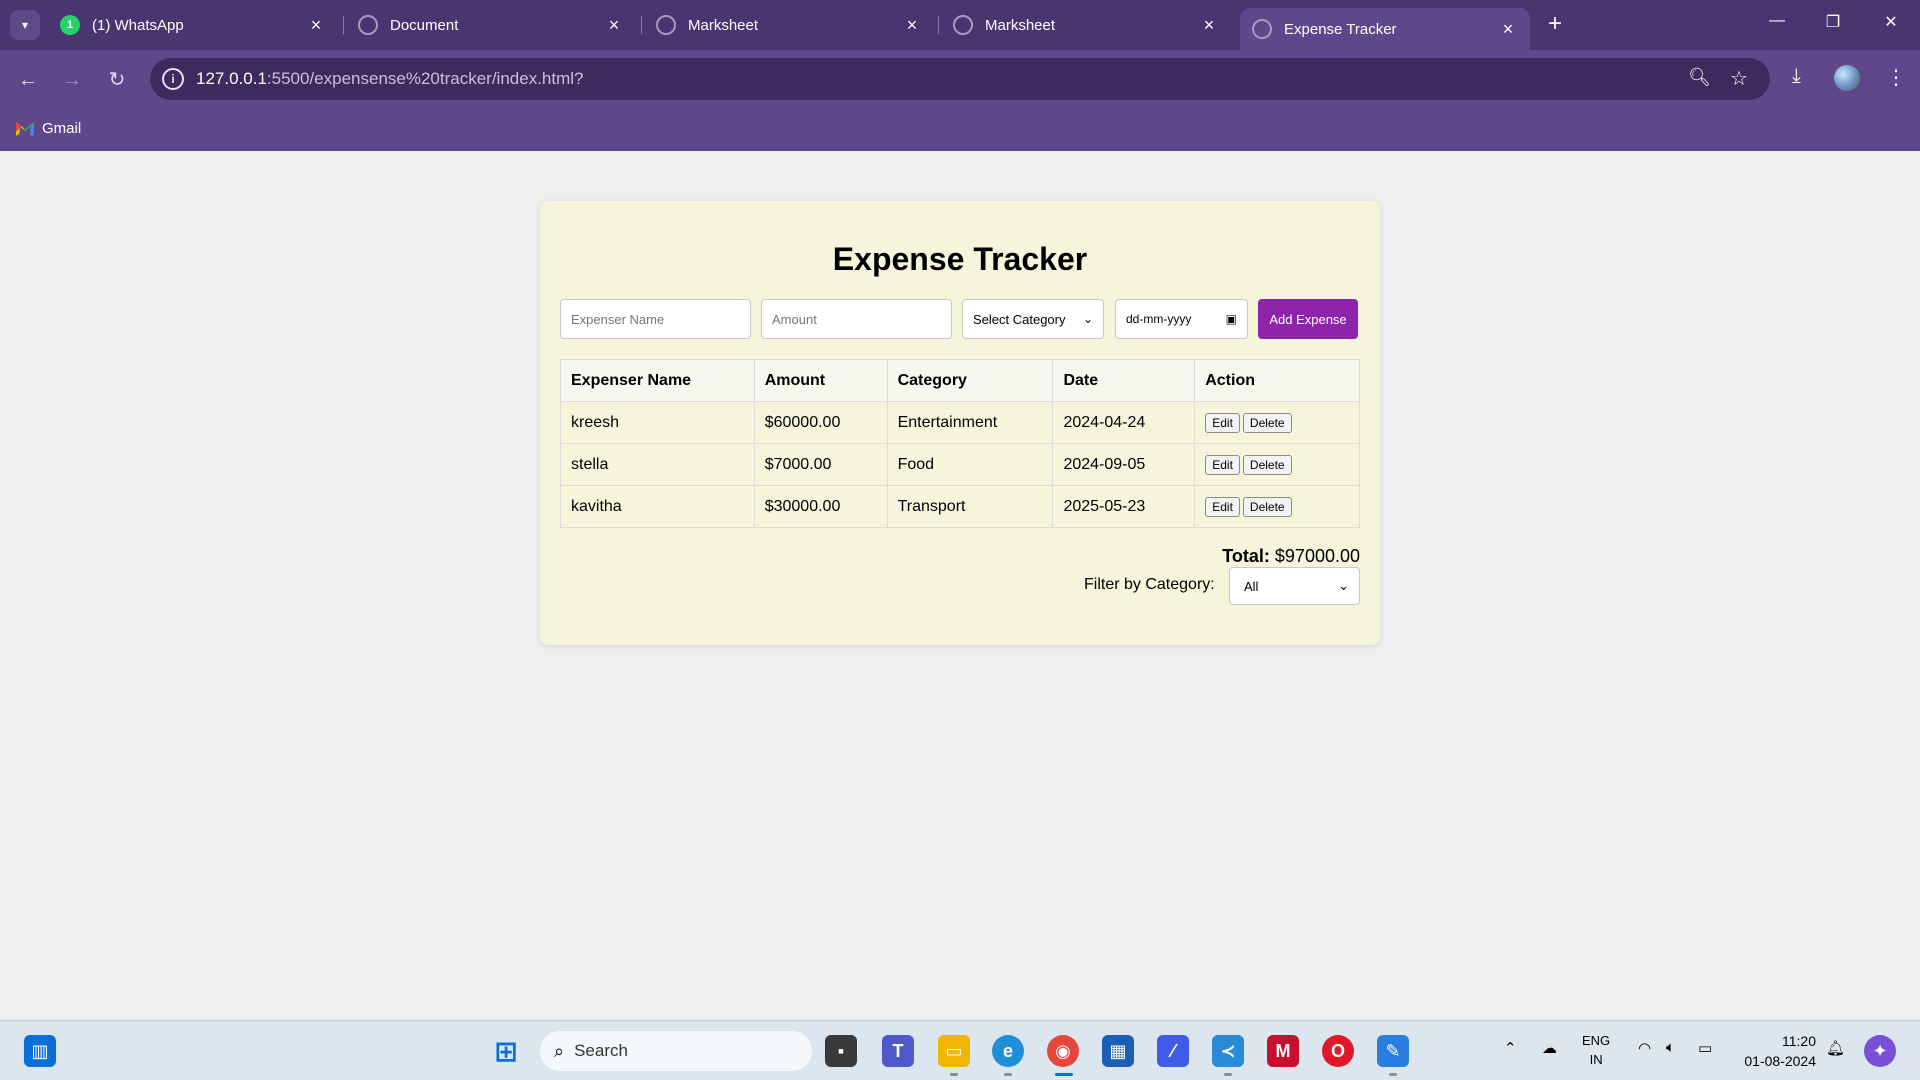  I want to click on language-indicator: ENG IN, so click(1596, 1050).